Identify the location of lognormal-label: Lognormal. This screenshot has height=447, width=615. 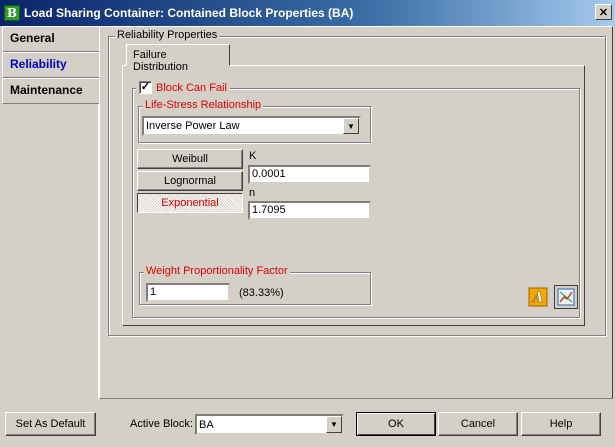
(190, 181).